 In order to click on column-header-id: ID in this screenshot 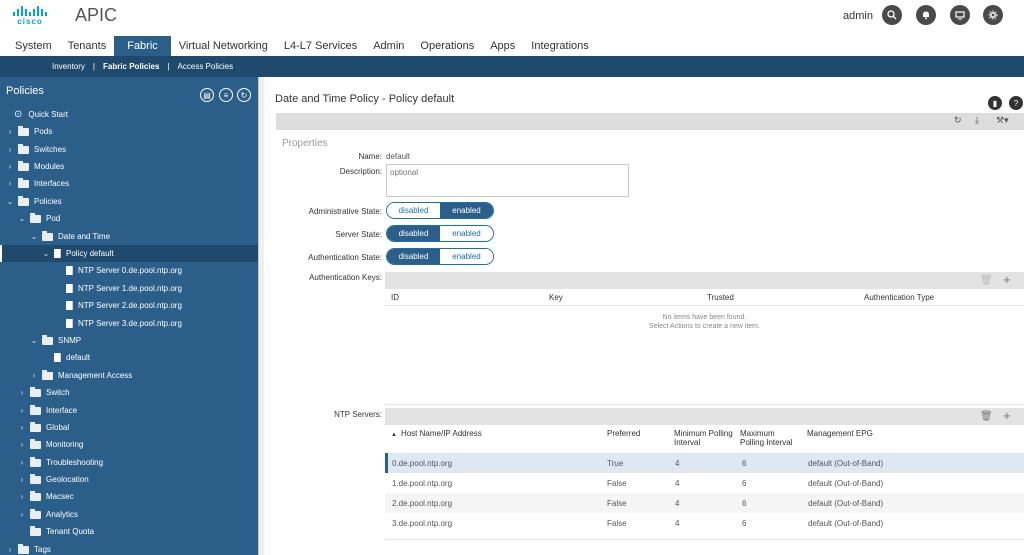, I will do `click(395, 297)`.